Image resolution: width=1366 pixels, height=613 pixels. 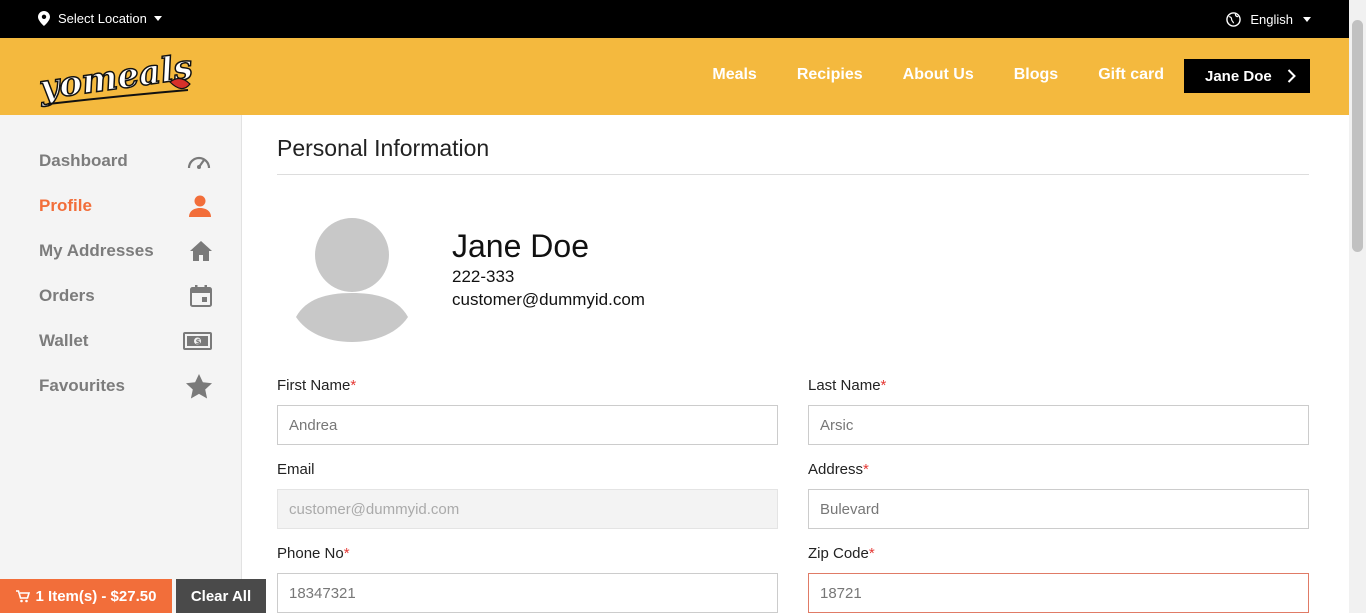 I want to click on main-nav: Meals Recipies About Us Blogs Gift card, so click(x=918, y=75).